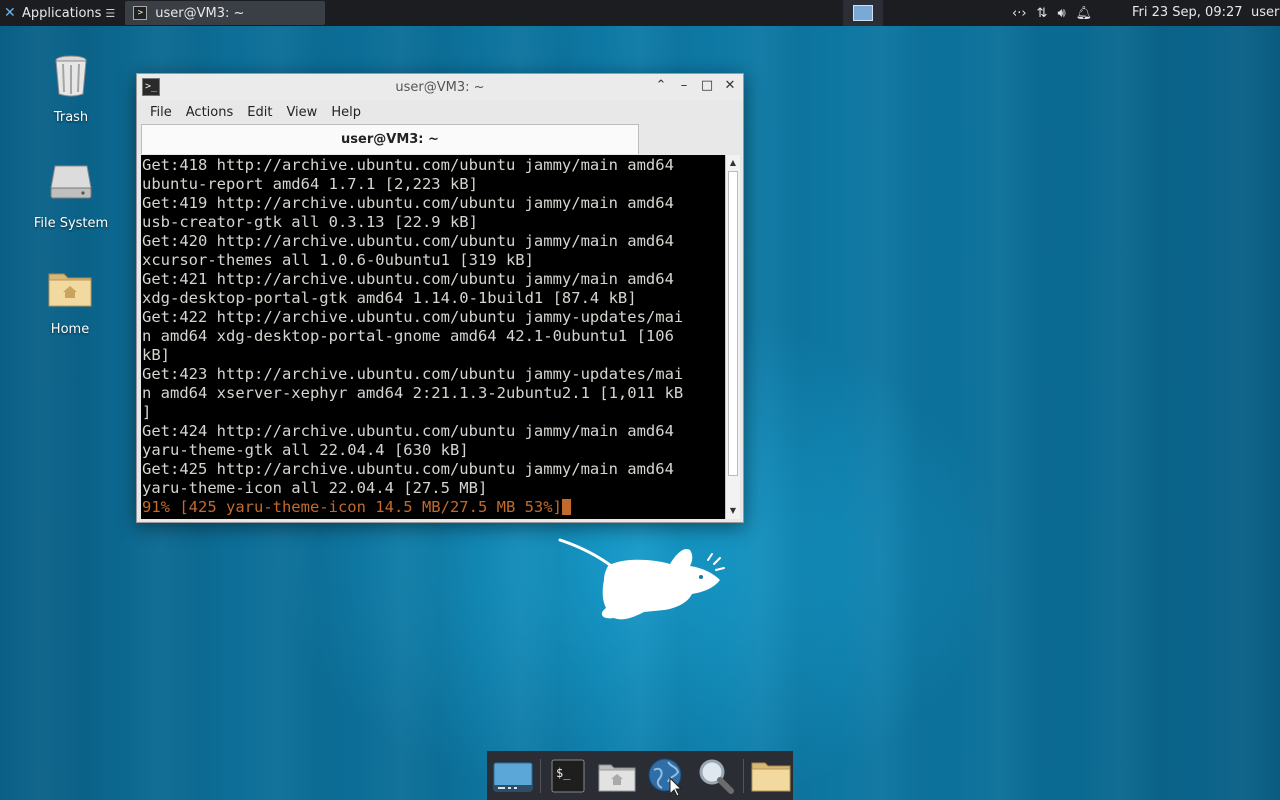  I want to click on taskbar-title: user@VM3: ~, so click(200, 13).